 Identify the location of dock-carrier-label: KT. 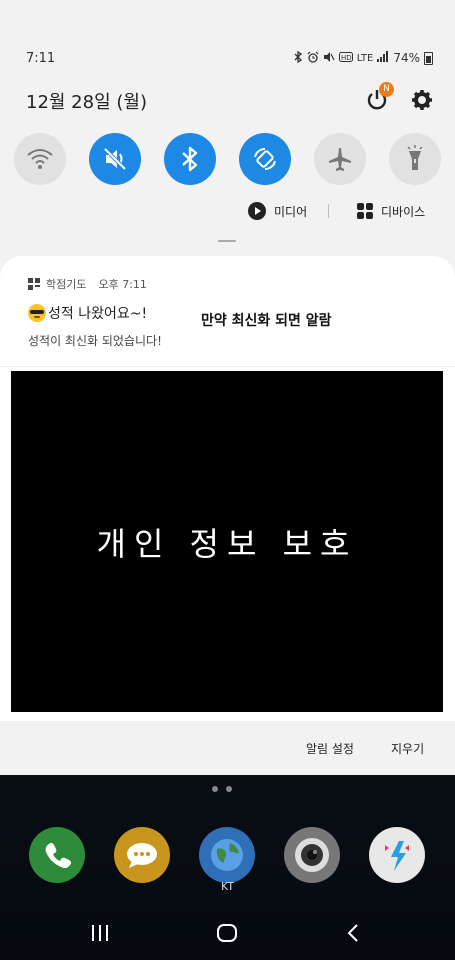
(228, 886).